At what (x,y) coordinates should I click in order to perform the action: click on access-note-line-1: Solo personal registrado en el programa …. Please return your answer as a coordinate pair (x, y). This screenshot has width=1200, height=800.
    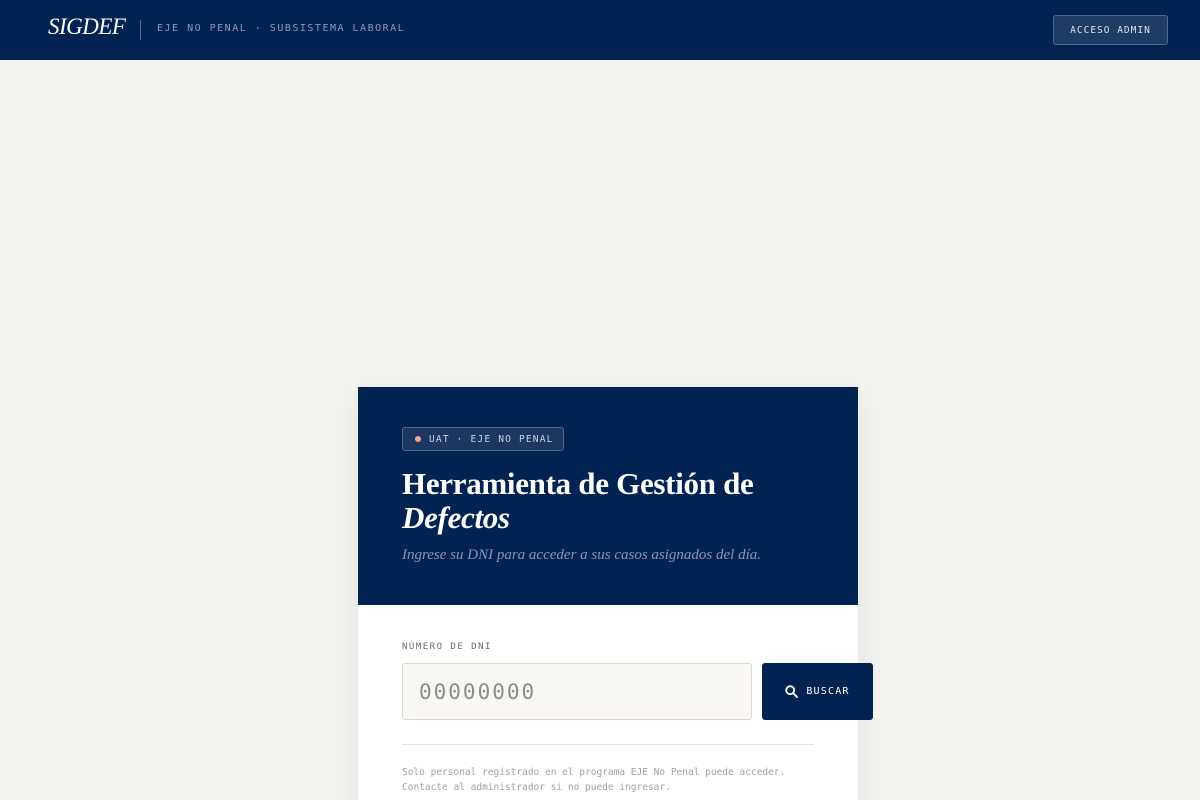
    Looking at the image, I should click on (594, 772).